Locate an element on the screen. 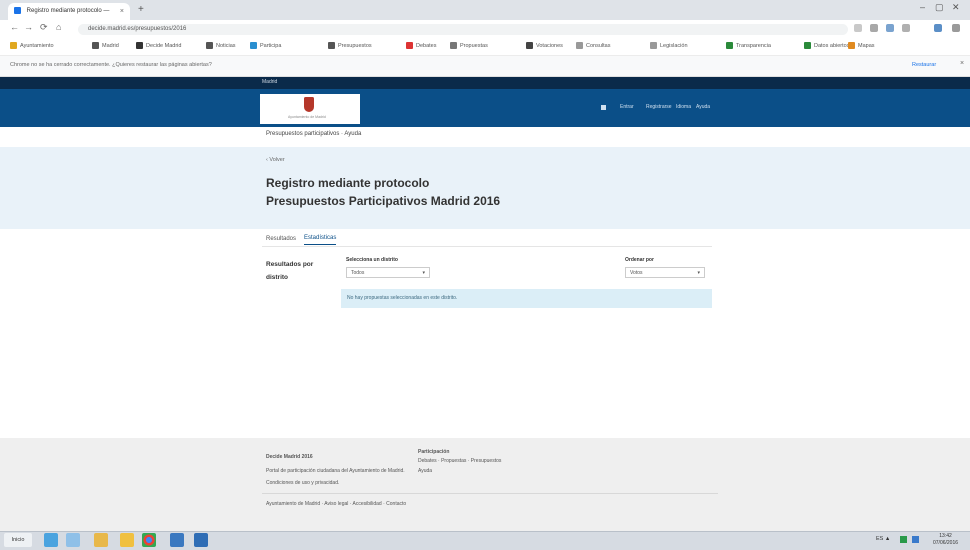 Image resolution: width=970 pixels, height=550 pixels. close-window-button: ✕ is located at coordinates (956, 7).